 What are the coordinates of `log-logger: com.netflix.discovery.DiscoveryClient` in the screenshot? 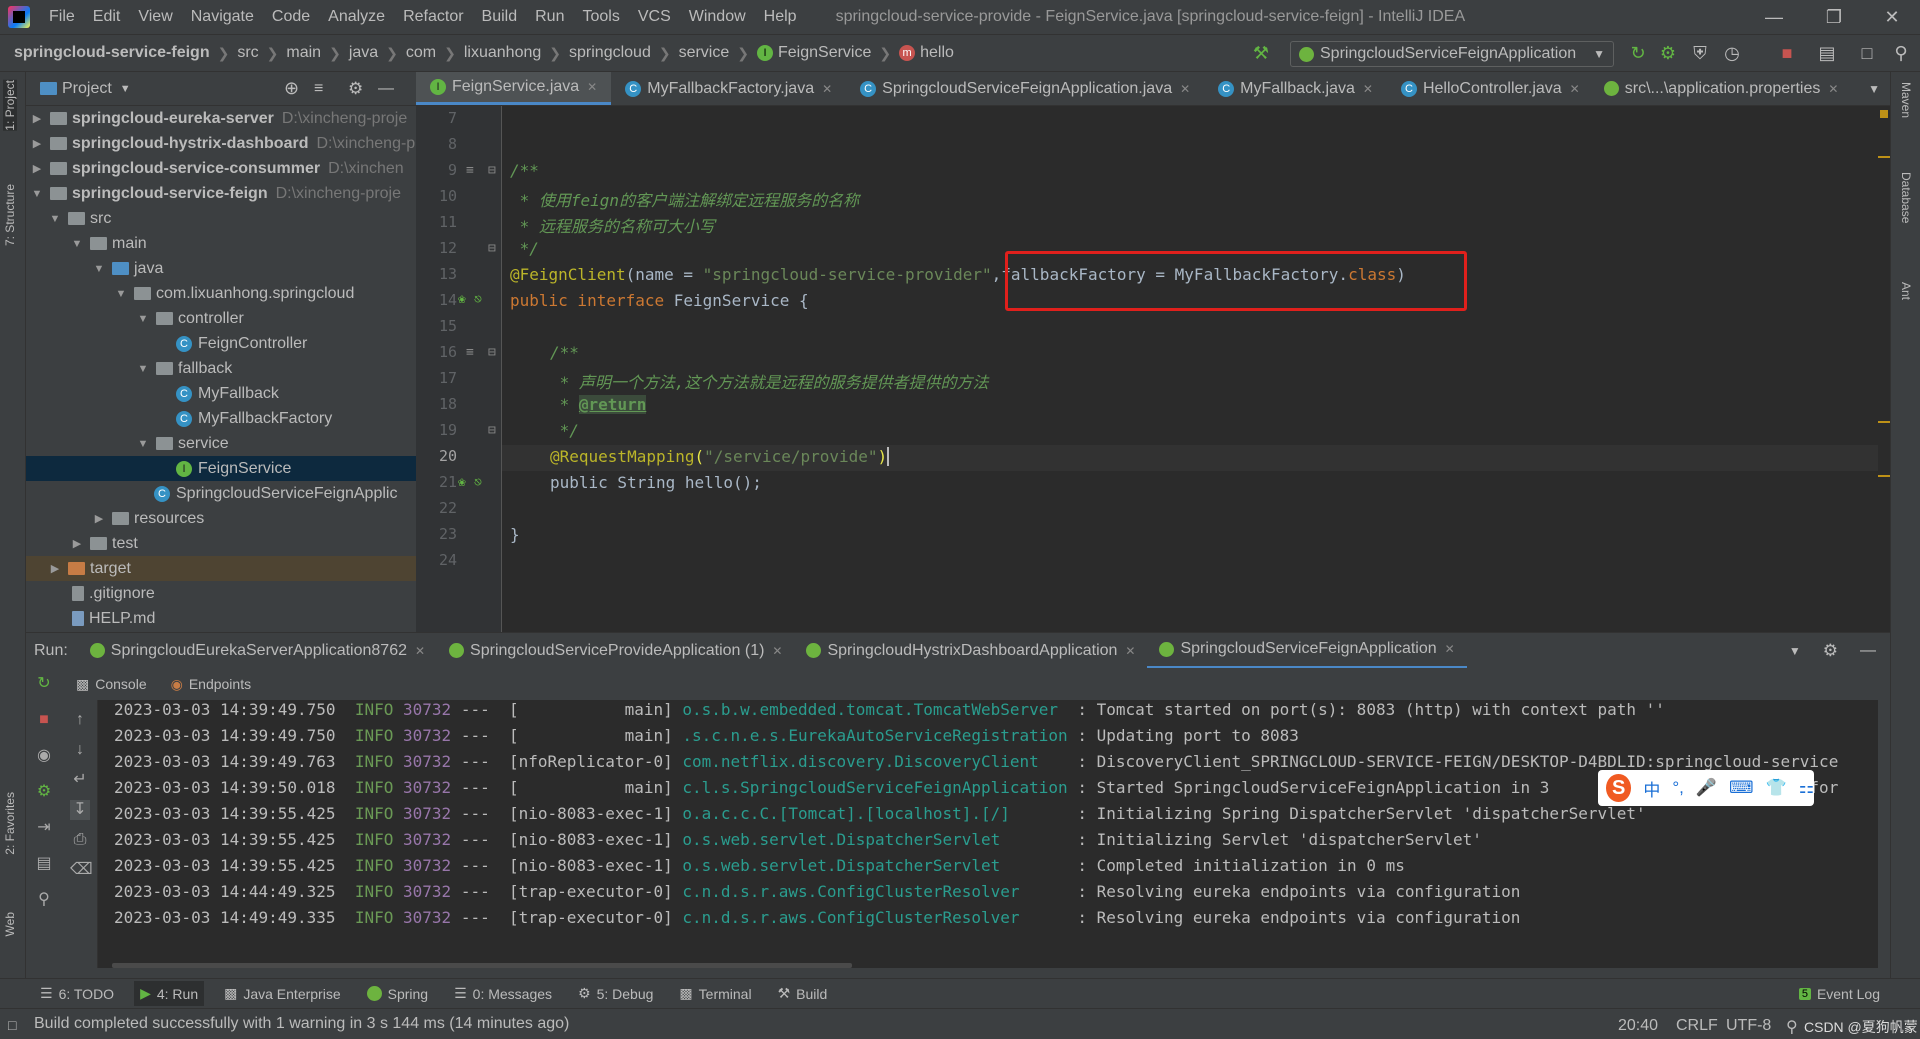 It's located at (860, 761).